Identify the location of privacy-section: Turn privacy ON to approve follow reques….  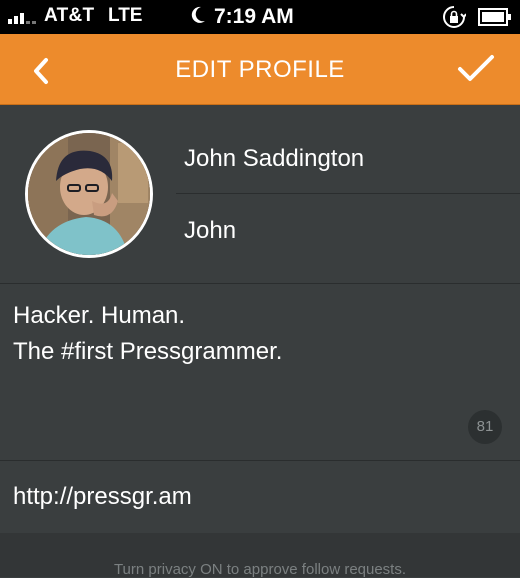
(260, 555).